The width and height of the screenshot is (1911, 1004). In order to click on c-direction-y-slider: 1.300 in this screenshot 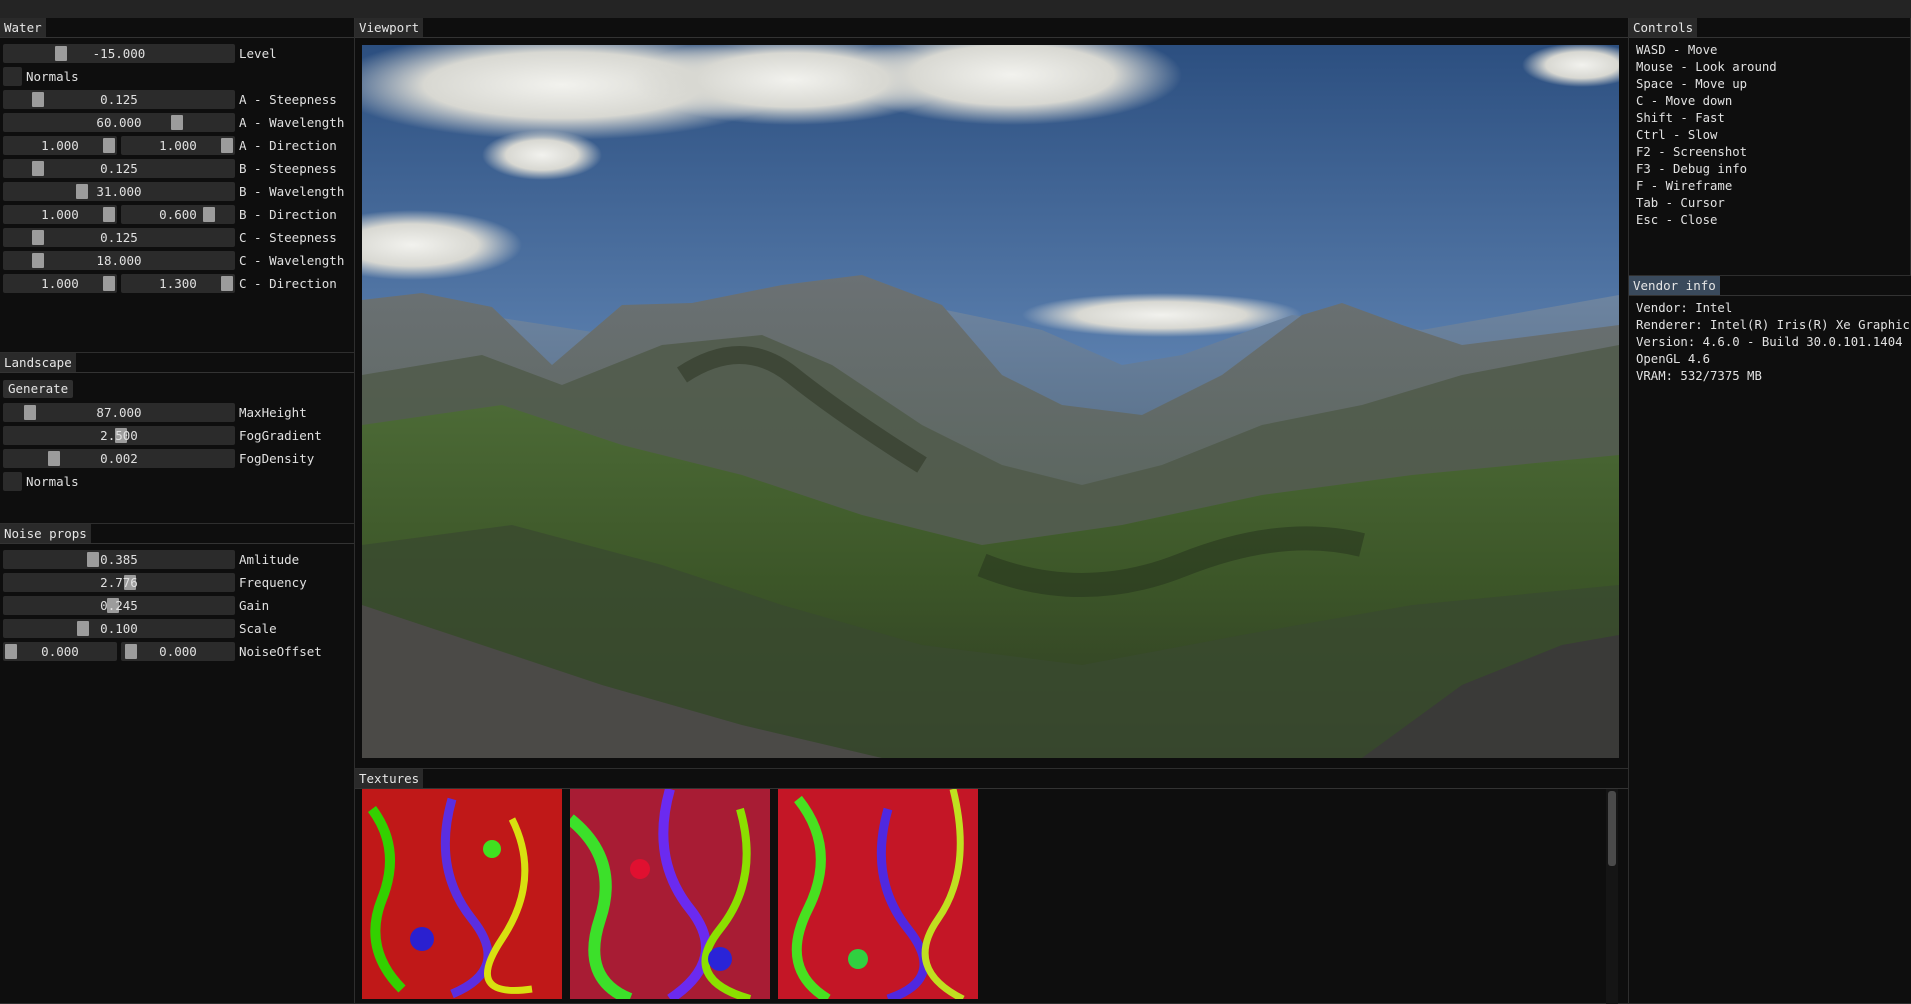, I will do `click(178, 283)`.